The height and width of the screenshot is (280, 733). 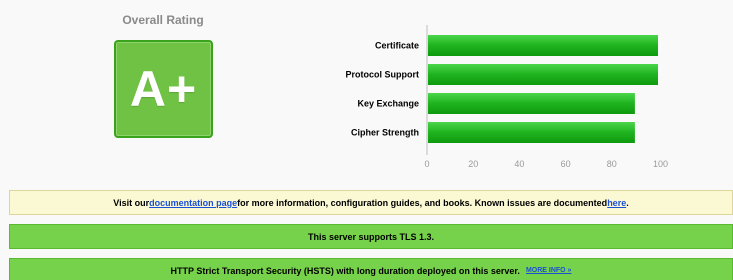 I want to click on bar-label-protocol-support: Protocol Support, so click(x=383, y=75).